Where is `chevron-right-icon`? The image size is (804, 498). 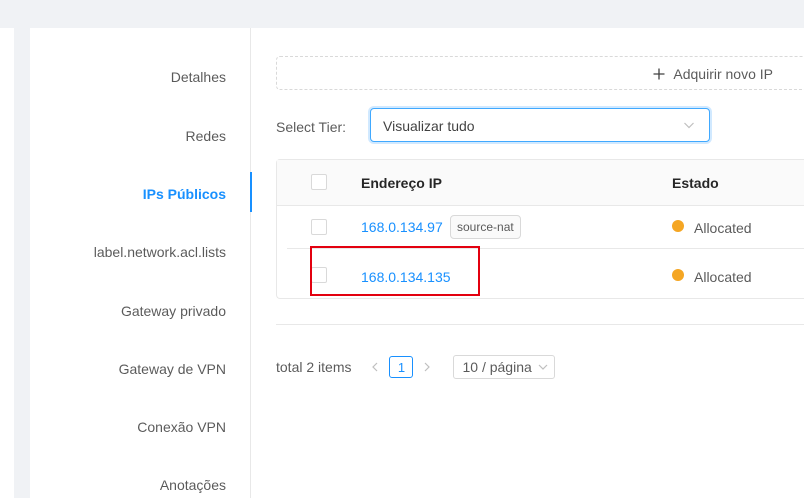
chevron-right-icon is located at coordinates (428, 367).